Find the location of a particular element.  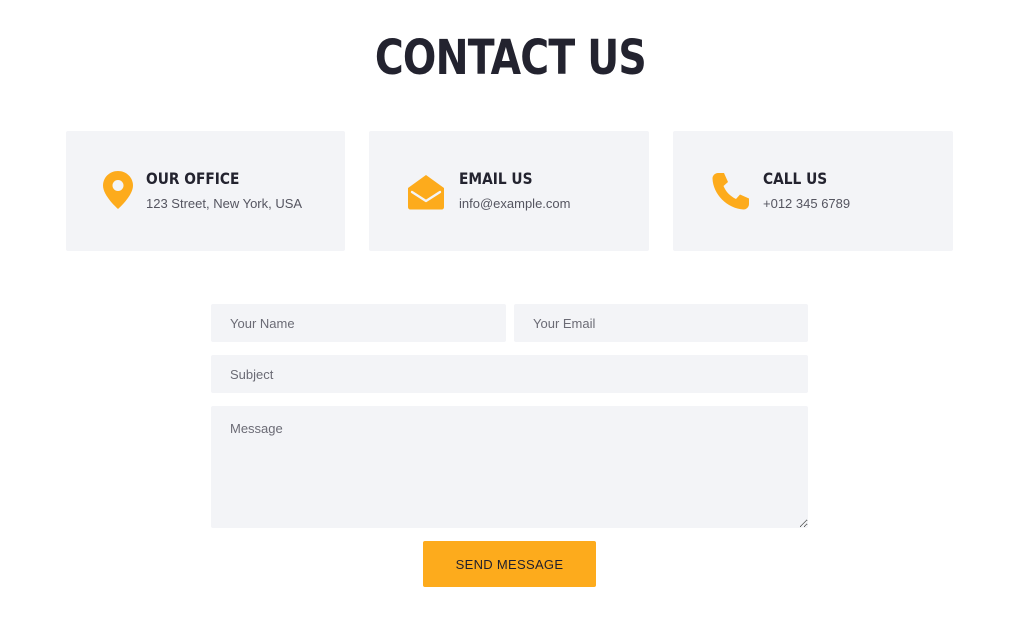

map-pin-icon is located at coordinates (120, 191).